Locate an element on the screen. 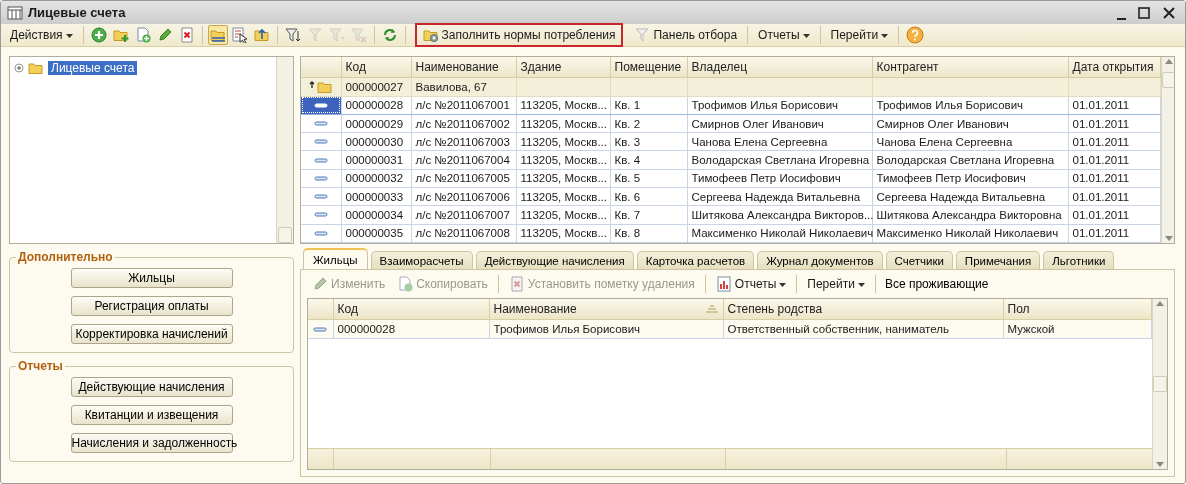 This screenshot has width=1186, height=484. folder-up-icon is located at coordinates (261, 35).